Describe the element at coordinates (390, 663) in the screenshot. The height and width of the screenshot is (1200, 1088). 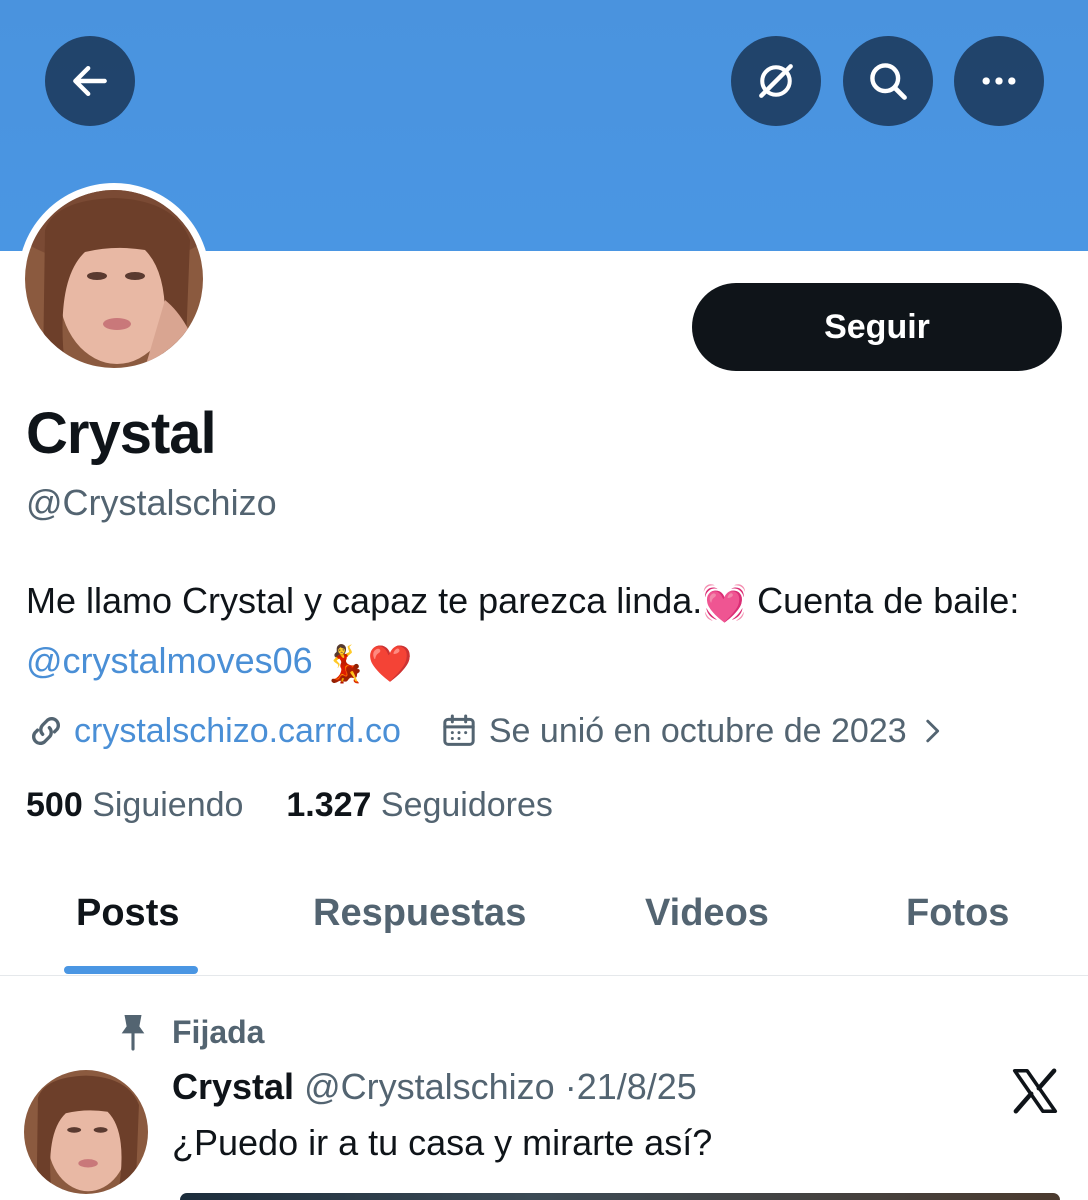
I see `red-heart-emoji: ❤️` at that location.